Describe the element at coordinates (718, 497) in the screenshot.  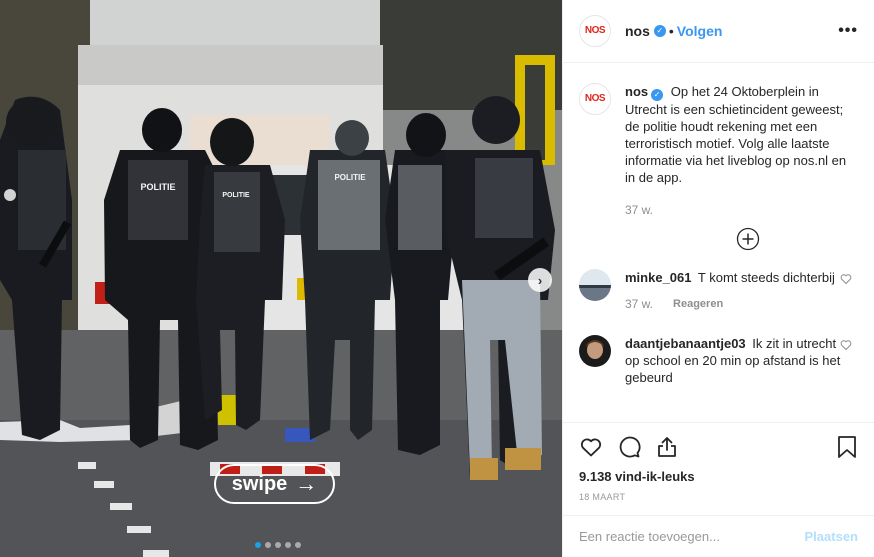
I see `post-date: 18 MAART` at that location.